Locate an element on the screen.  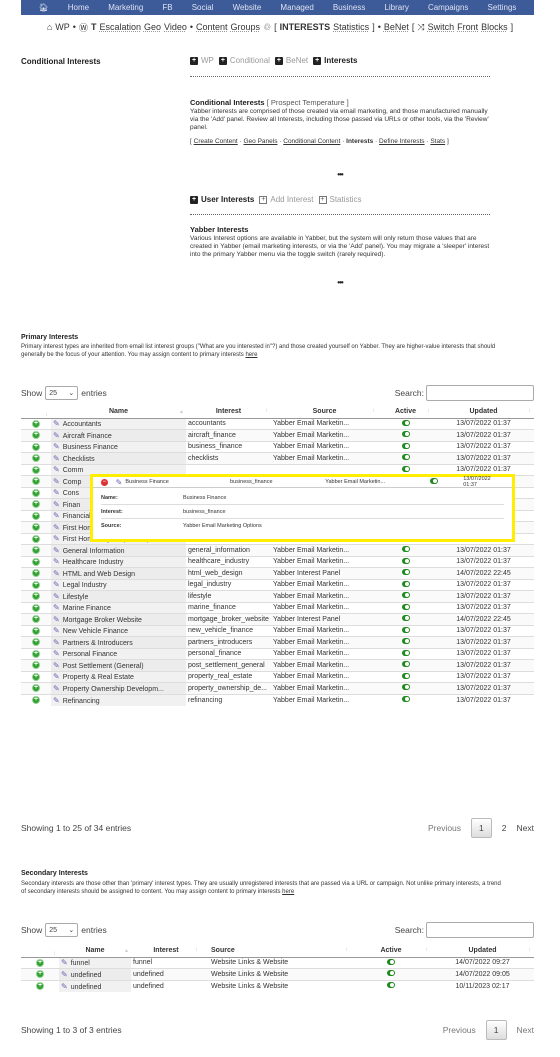
tab-user-interests: + User Interests is located at coordinates (222, 199).